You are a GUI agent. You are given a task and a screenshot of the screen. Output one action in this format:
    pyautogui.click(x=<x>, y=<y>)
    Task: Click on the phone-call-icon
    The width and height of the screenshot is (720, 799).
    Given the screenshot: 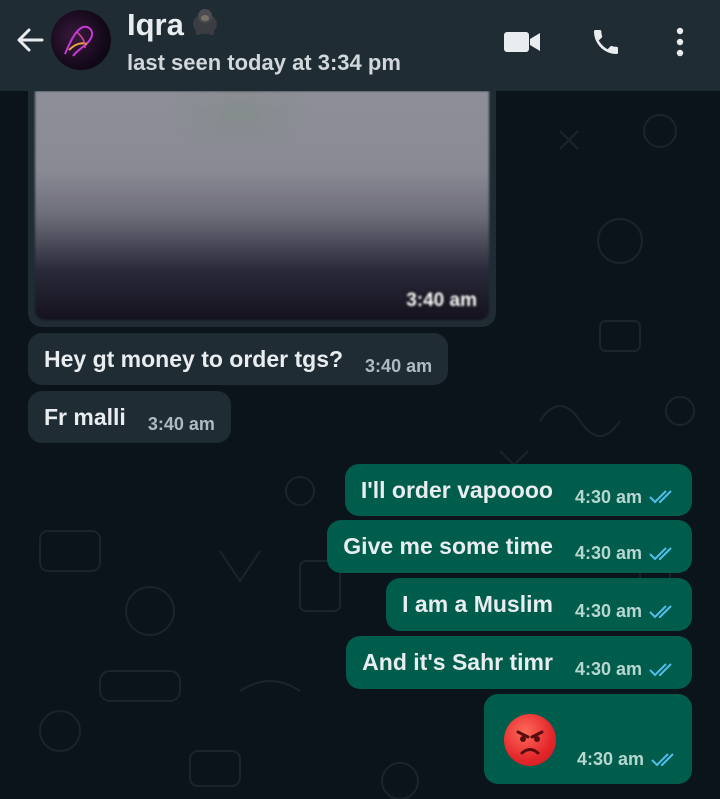 What is the action you would take?
    pyautogui.click(x=606, y=44)
    